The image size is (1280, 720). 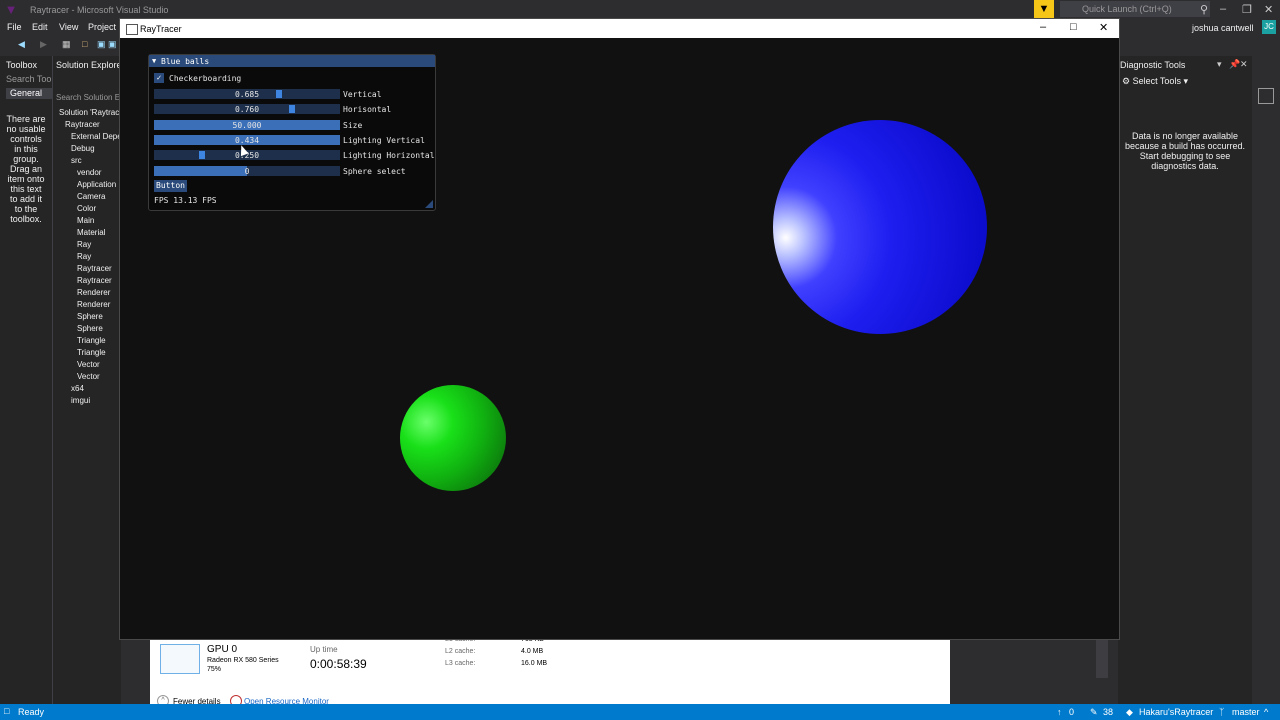 What do you see at coordinates (154, 61) in the screenshot?
I see `collapse-arrow-icon: ▼` at bounding box center [154, 61].